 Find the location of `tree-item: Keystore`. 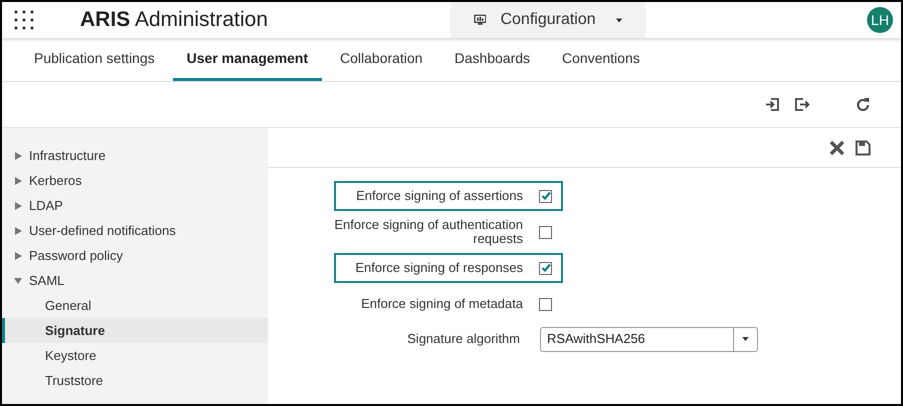

tree-item: Keystore is located at coordinates (135, 355).